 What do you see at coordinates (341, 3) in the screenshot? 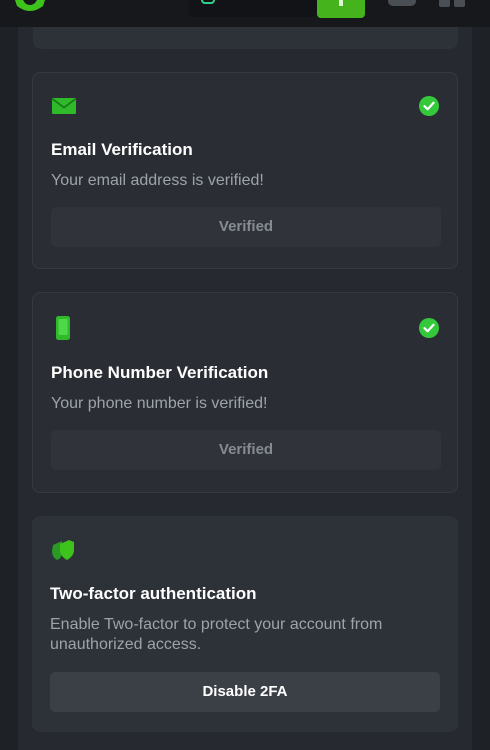
I see `plus-icon` at bounding box center [341, 3].